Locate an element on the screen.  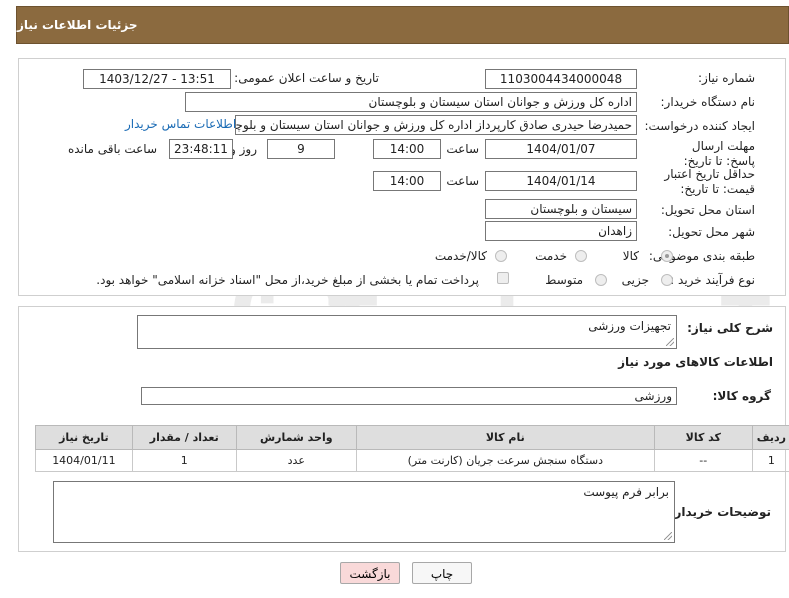
process-radio-minor is located at coordinates (667, 280).